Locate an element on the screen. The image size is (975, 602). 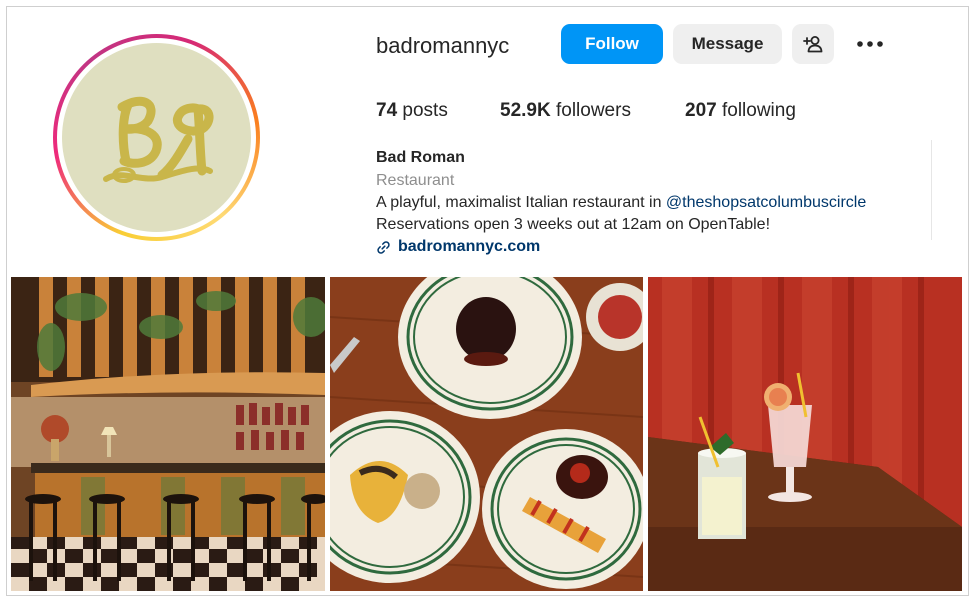
following-label: following is located at coordinates (758, 110).